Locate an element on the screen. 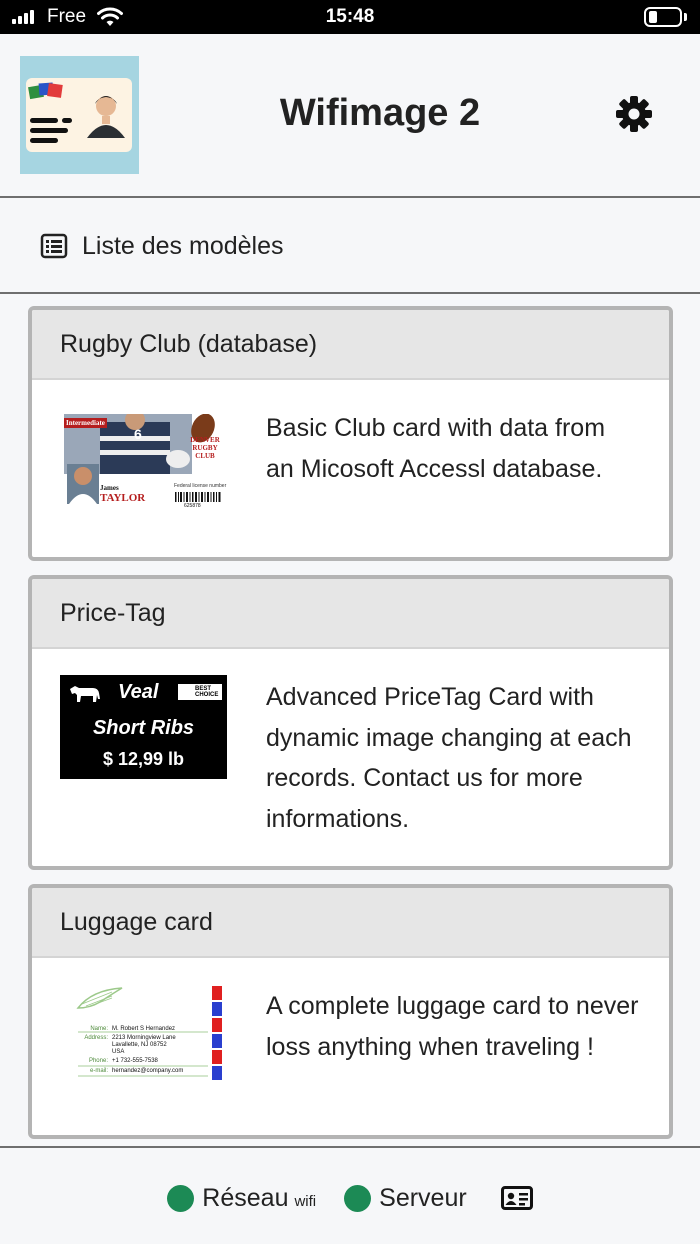  network-label: Réseau is located at coordinates (245, 1197).